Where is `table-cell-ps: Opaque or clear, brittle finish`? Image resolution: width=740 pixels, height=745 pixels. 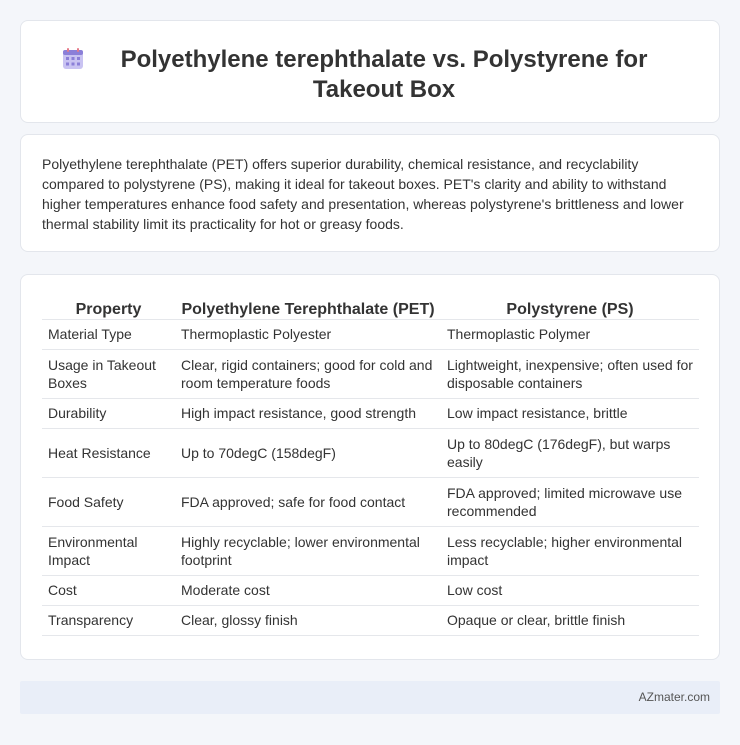
table-cell-ps: Opaque or clear, brittle finish is located at coordinates (570, 620).